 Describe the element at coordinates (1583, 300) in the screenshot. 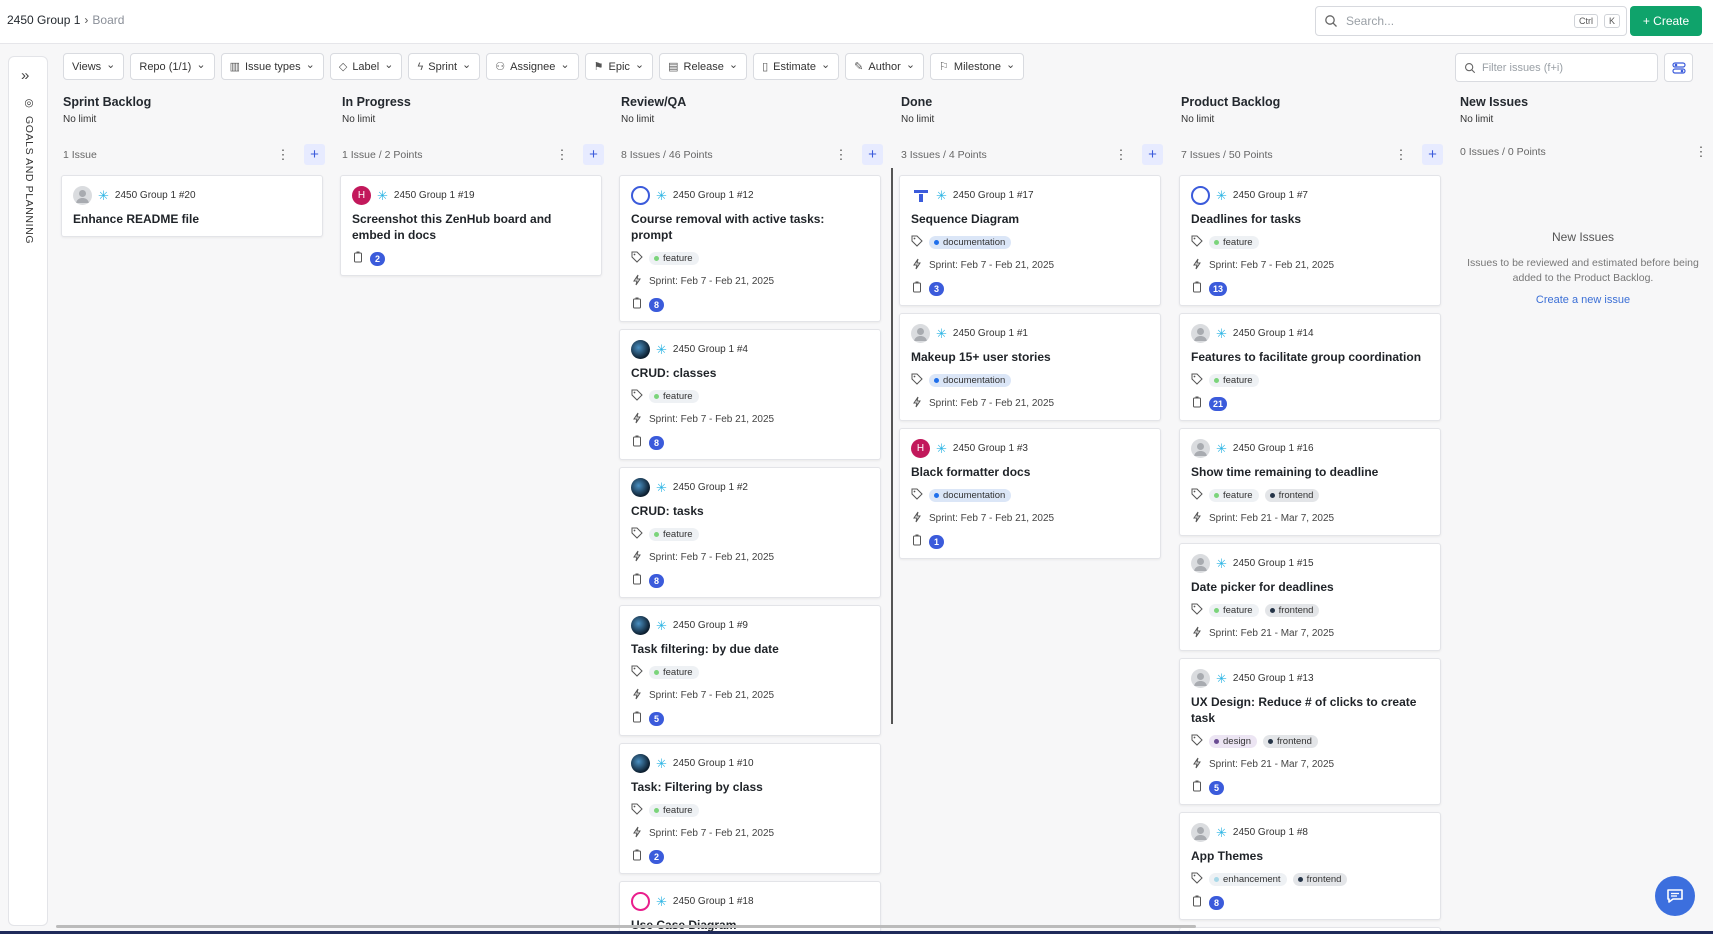

I see `create-new-issue-link: Create a new issue` at that location.